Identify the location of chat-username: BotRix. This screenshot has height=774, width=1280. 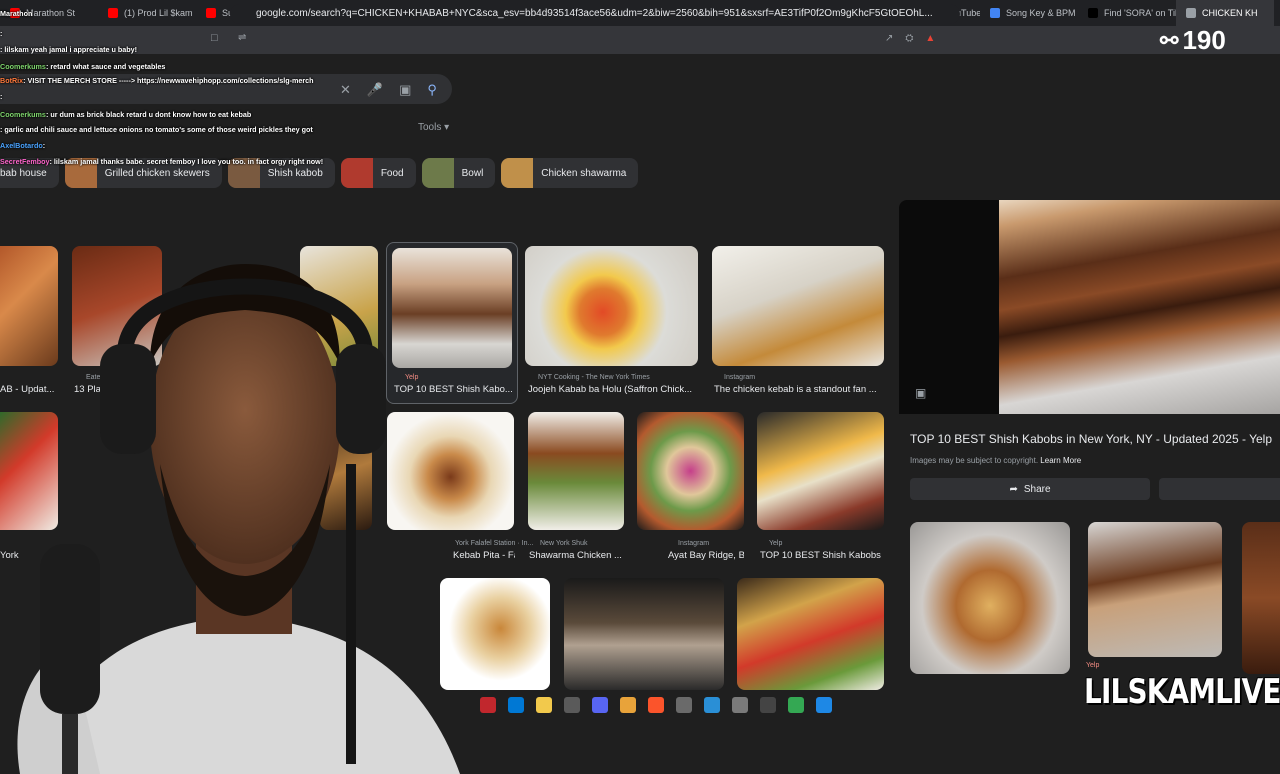
(12, 80).